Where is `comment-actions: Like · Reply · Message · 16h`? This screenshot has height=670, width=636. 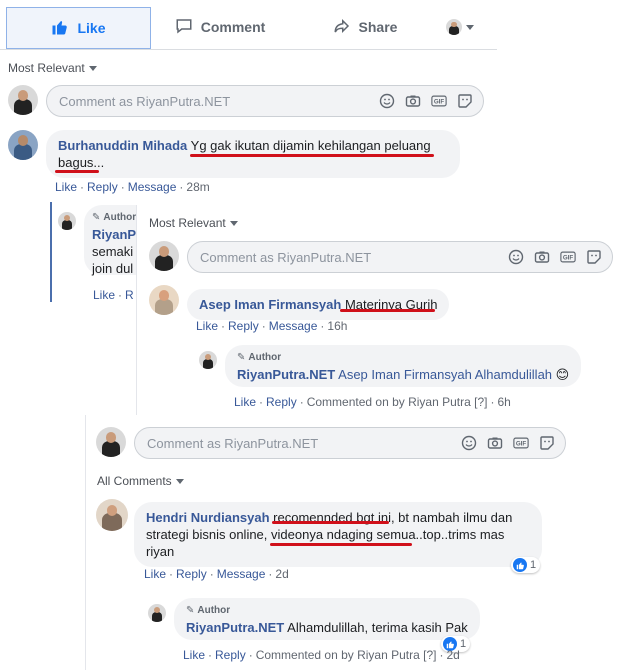
comment-actions: Like · Reply · Message · 16h is located at coordinates (272, 326).